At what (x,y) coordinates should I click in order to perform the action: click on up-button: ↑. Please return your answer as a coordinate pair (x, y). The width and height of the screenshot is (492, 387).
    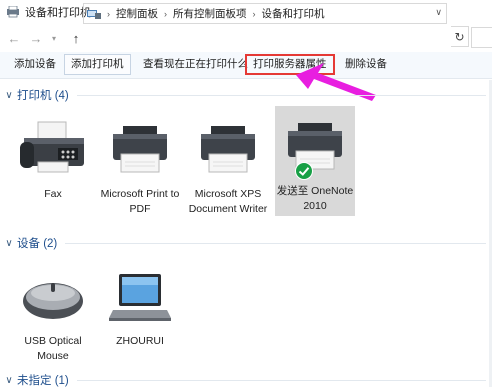
    Looking at the image, I should click on (76, 38).